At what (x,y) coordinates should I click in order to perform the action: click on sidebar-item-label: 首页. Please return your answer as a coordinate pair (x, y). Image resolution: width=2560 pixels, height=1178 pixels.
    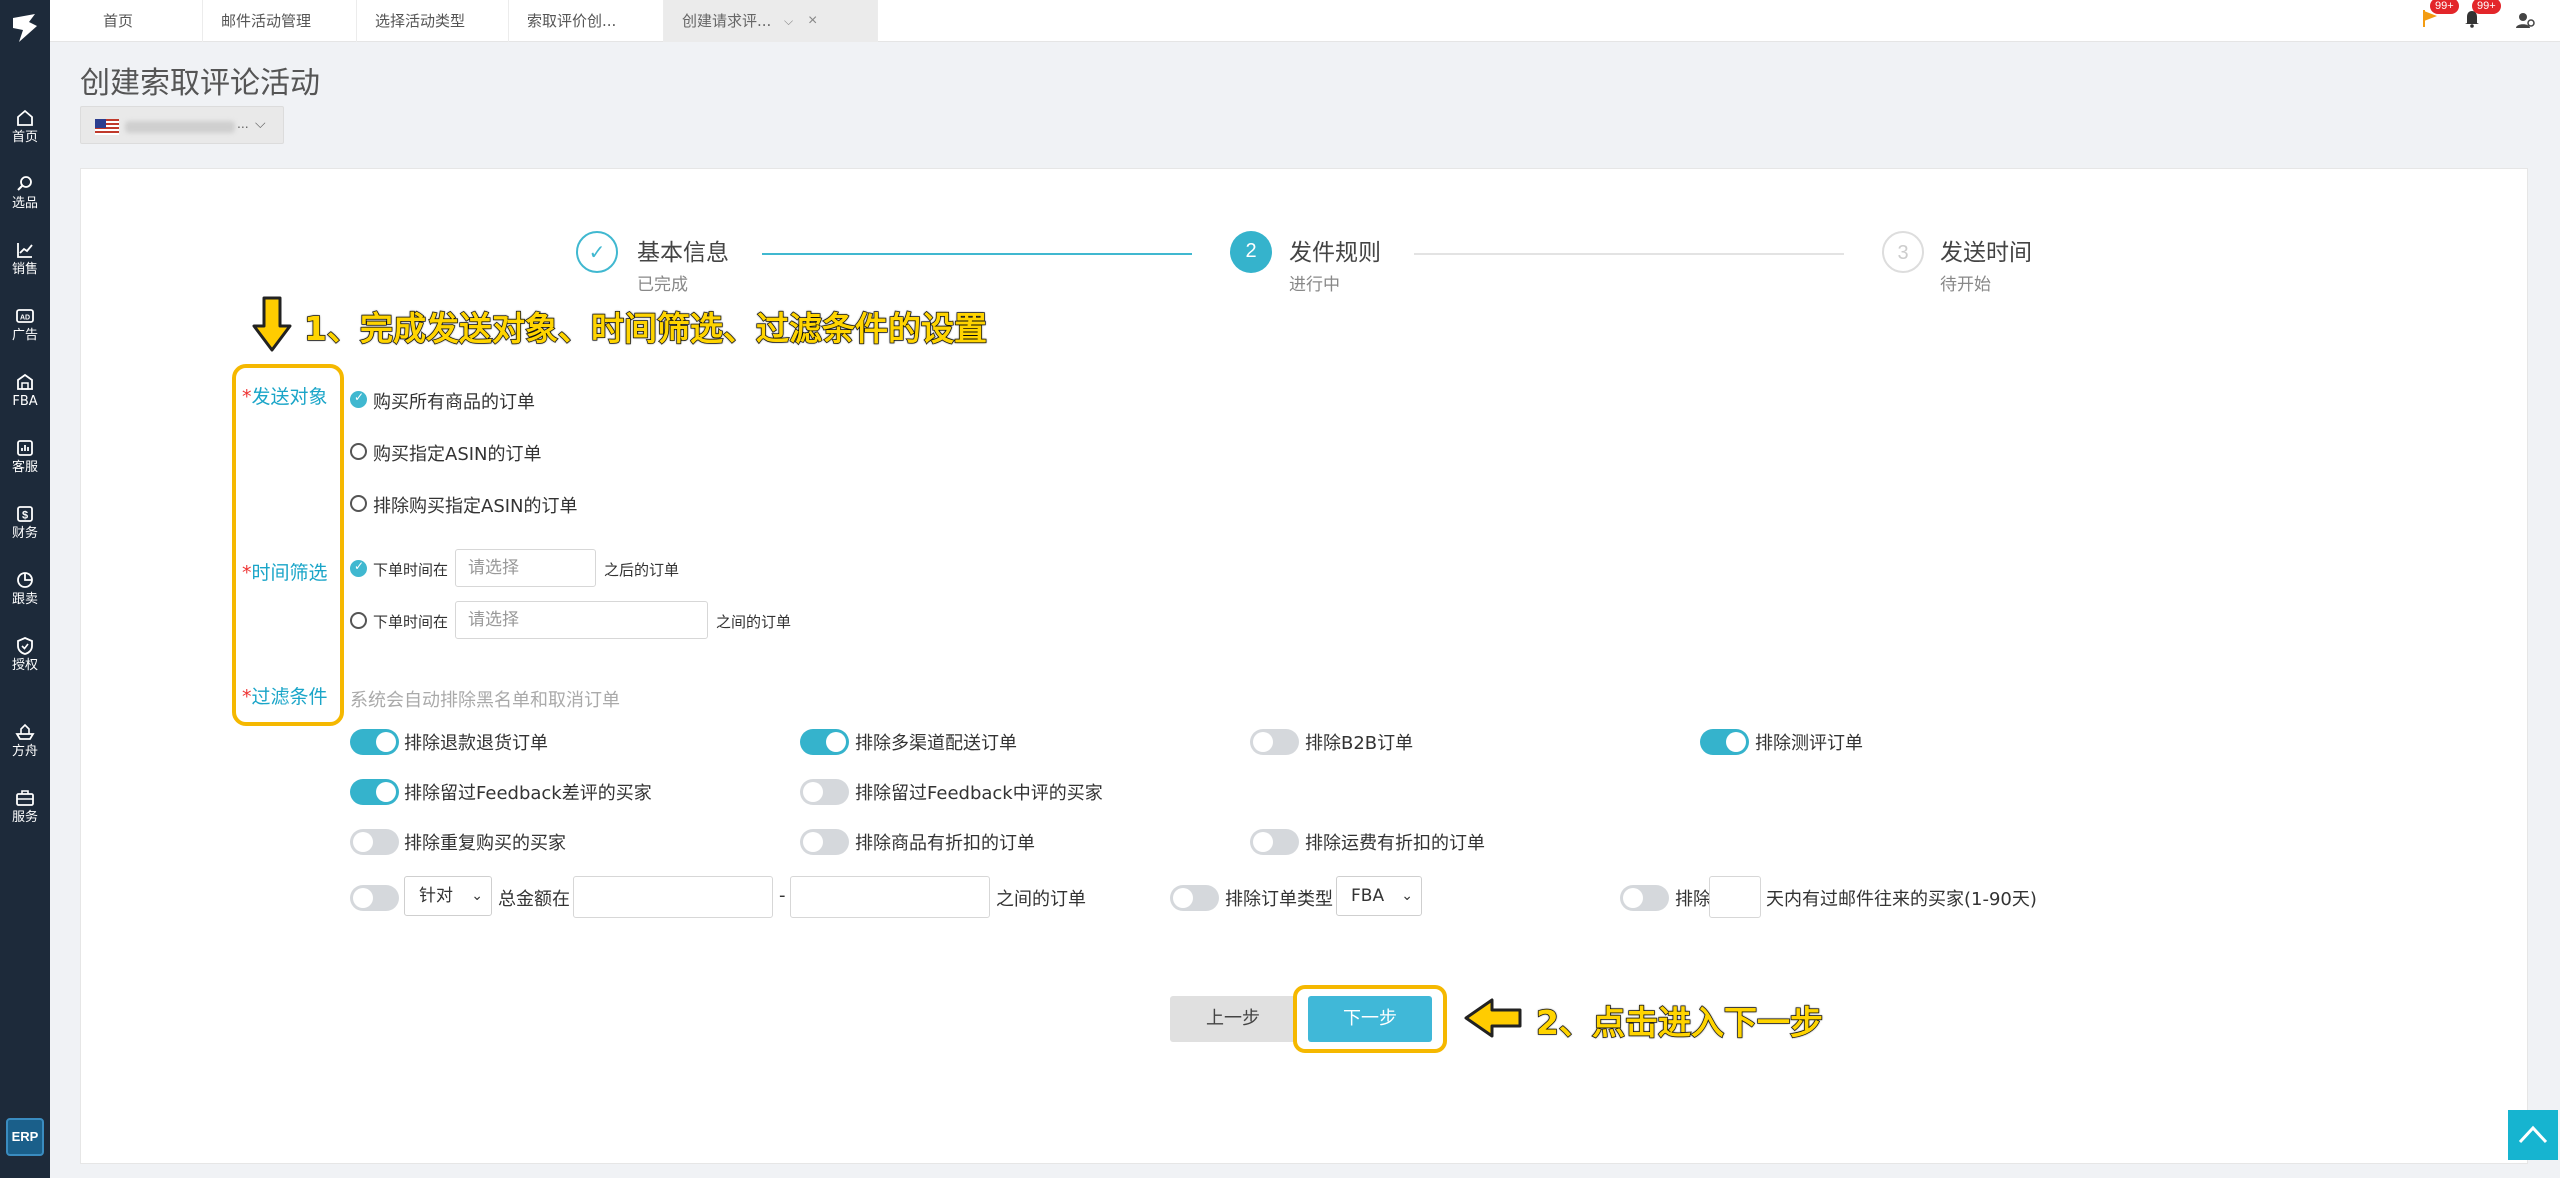
    Looking at the image, I should click on (24, 137).